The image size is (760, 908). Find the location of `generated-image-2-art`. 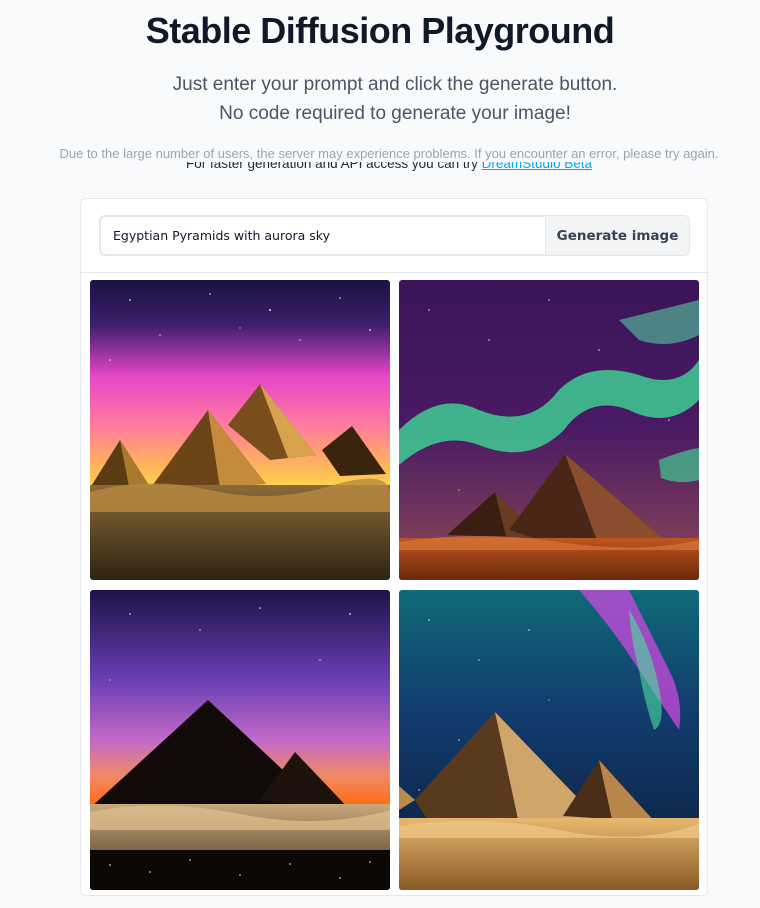

generated-image-2-art is located at coordinates (549, 430).